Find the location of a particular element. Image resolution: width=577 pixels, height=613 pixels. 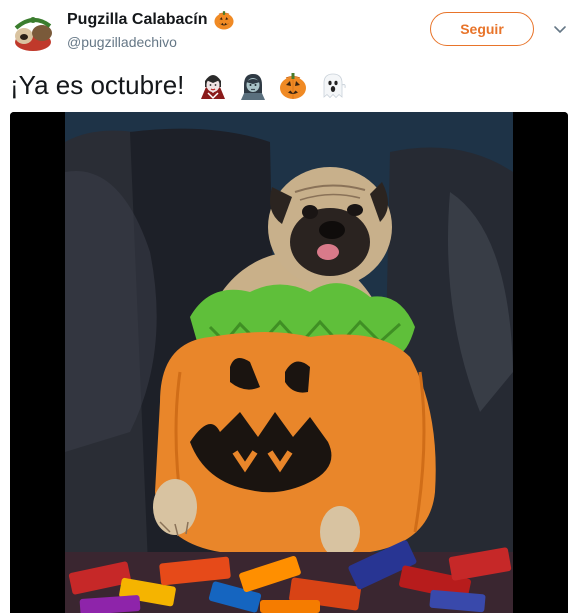

tweet-body: ¡Ya es octubre! is located at coordinates (97, 85).